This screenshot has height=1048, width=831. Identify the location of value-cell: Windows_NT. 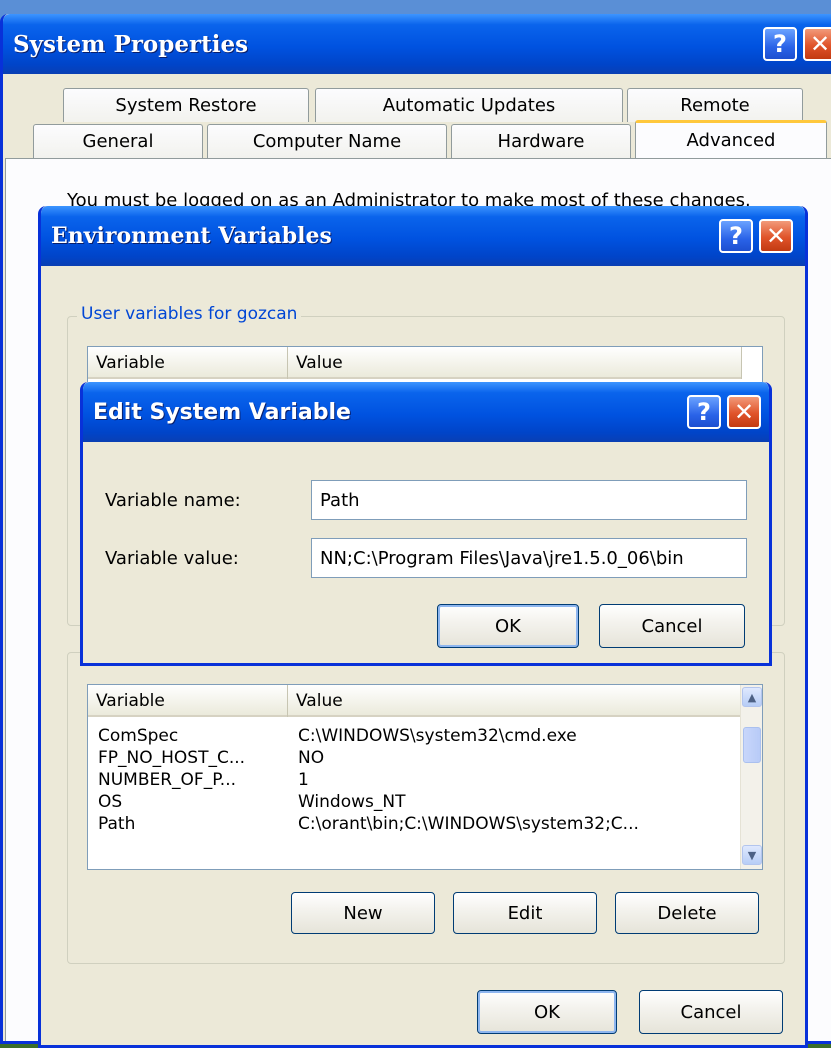
(352, 802).